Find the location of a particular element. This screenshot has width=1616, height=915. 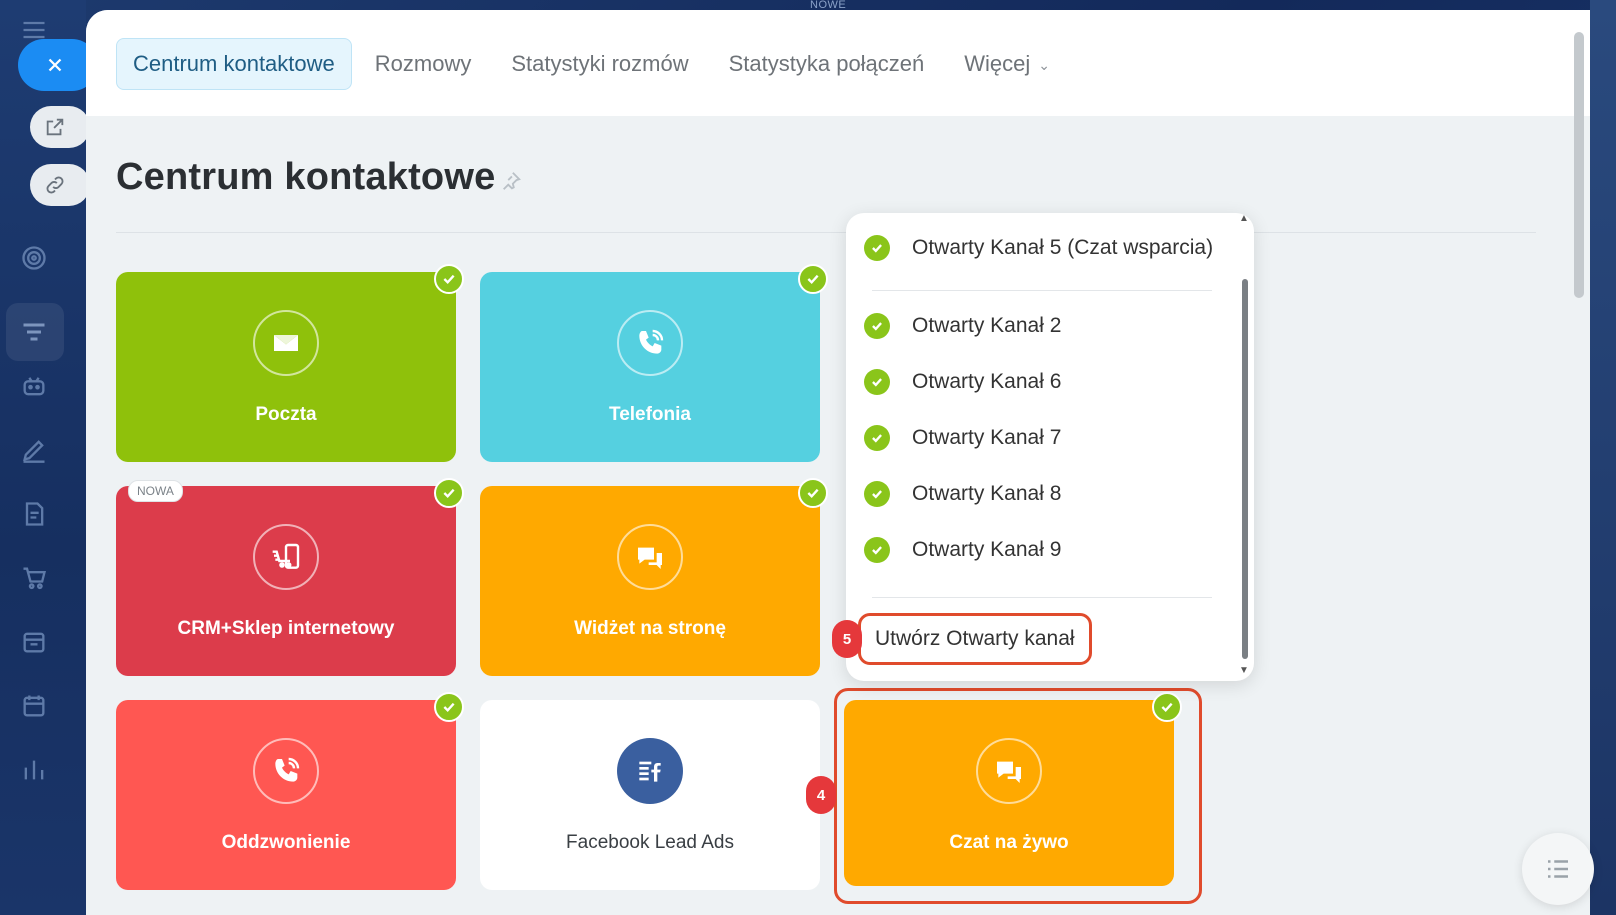

channel-label: Otwarty Kanał 9 is located at coordinates (987, 549).